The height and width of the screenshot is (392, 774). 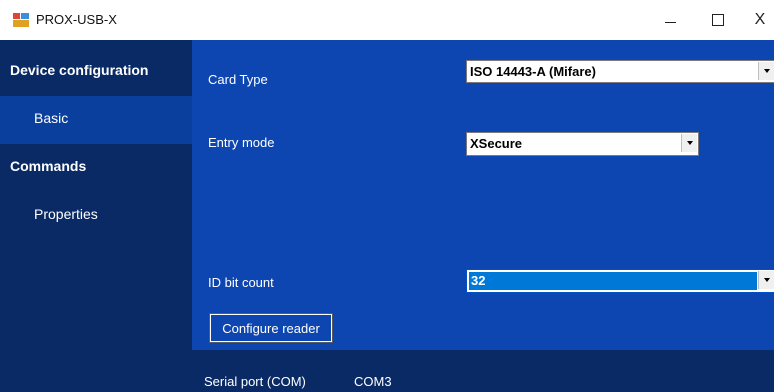 What do you see at coordinates (48, 166) in the screenshot?
I see `sidebar-item-label: Commands` at bounding box center [48, 166].